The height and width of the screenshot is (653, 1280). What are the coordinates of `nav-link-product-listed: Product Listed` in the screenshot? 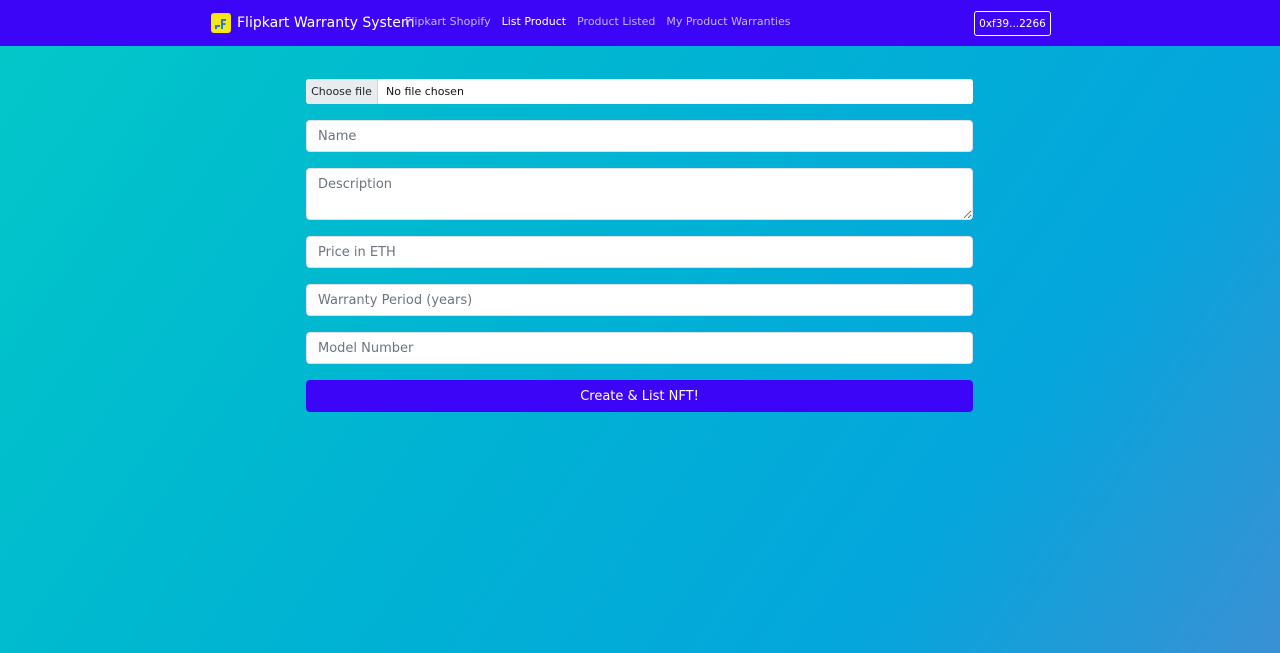 It's located at (616, 21).